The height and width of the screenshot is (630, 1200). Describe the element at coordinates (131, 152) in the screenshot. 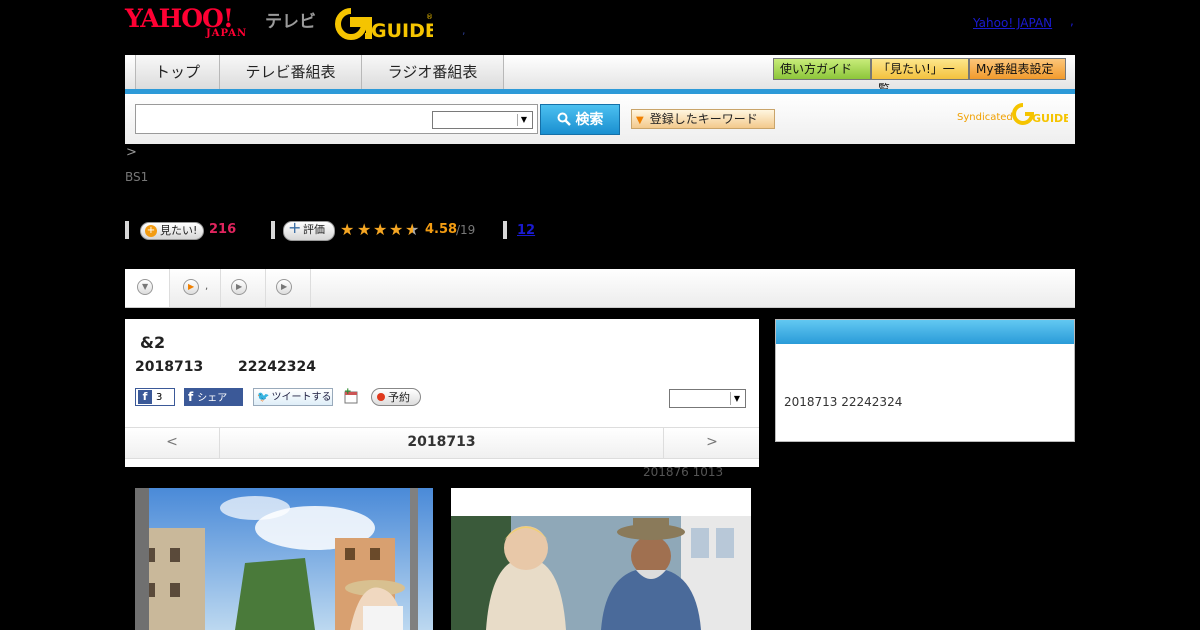

I see `breadcrumb: >` at that location.